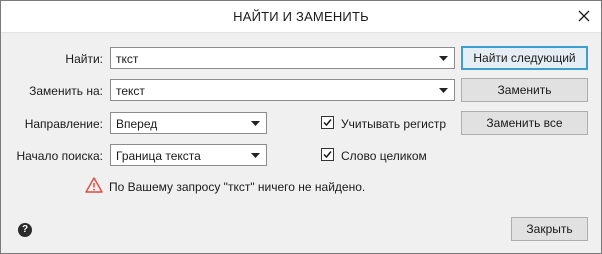 The height and width of the screenshot is (254, 602). I want to click on title-bar: НАЙТИ И ЗАМЕНИТЬ, so click(301, 17).